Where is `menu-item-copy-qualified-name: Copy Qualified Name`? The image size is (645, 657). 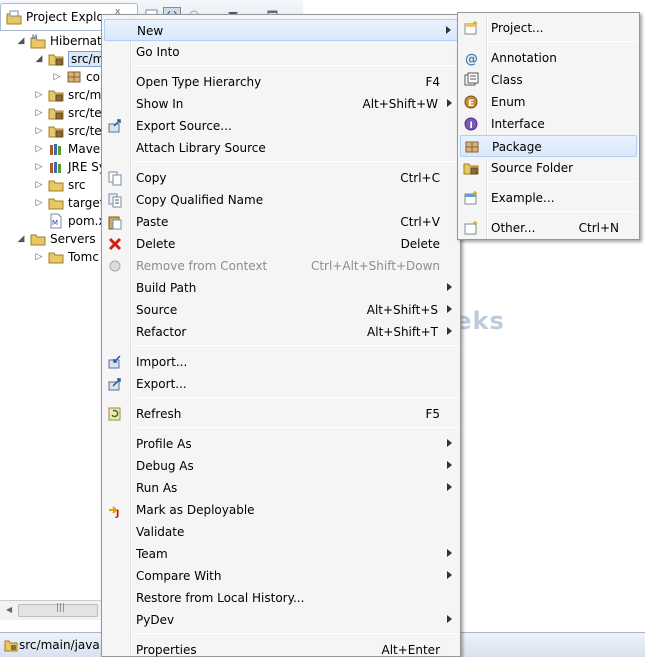 menu-item-copy-qualified-name: Copy Qualified Name is located at coordinates (281, 200).